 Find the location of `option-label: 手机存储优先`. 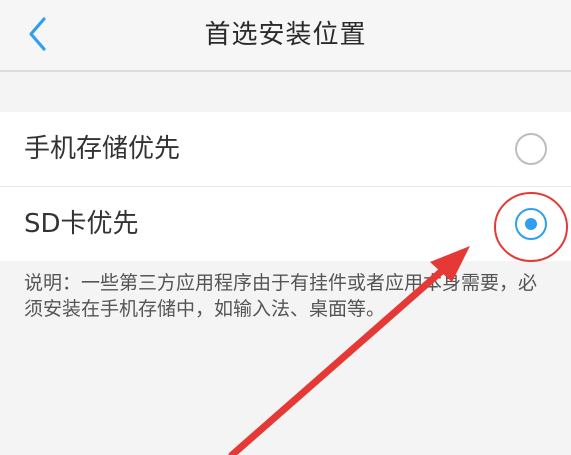

option-label: 手机存储优先 is located at coordinates (102, 149).